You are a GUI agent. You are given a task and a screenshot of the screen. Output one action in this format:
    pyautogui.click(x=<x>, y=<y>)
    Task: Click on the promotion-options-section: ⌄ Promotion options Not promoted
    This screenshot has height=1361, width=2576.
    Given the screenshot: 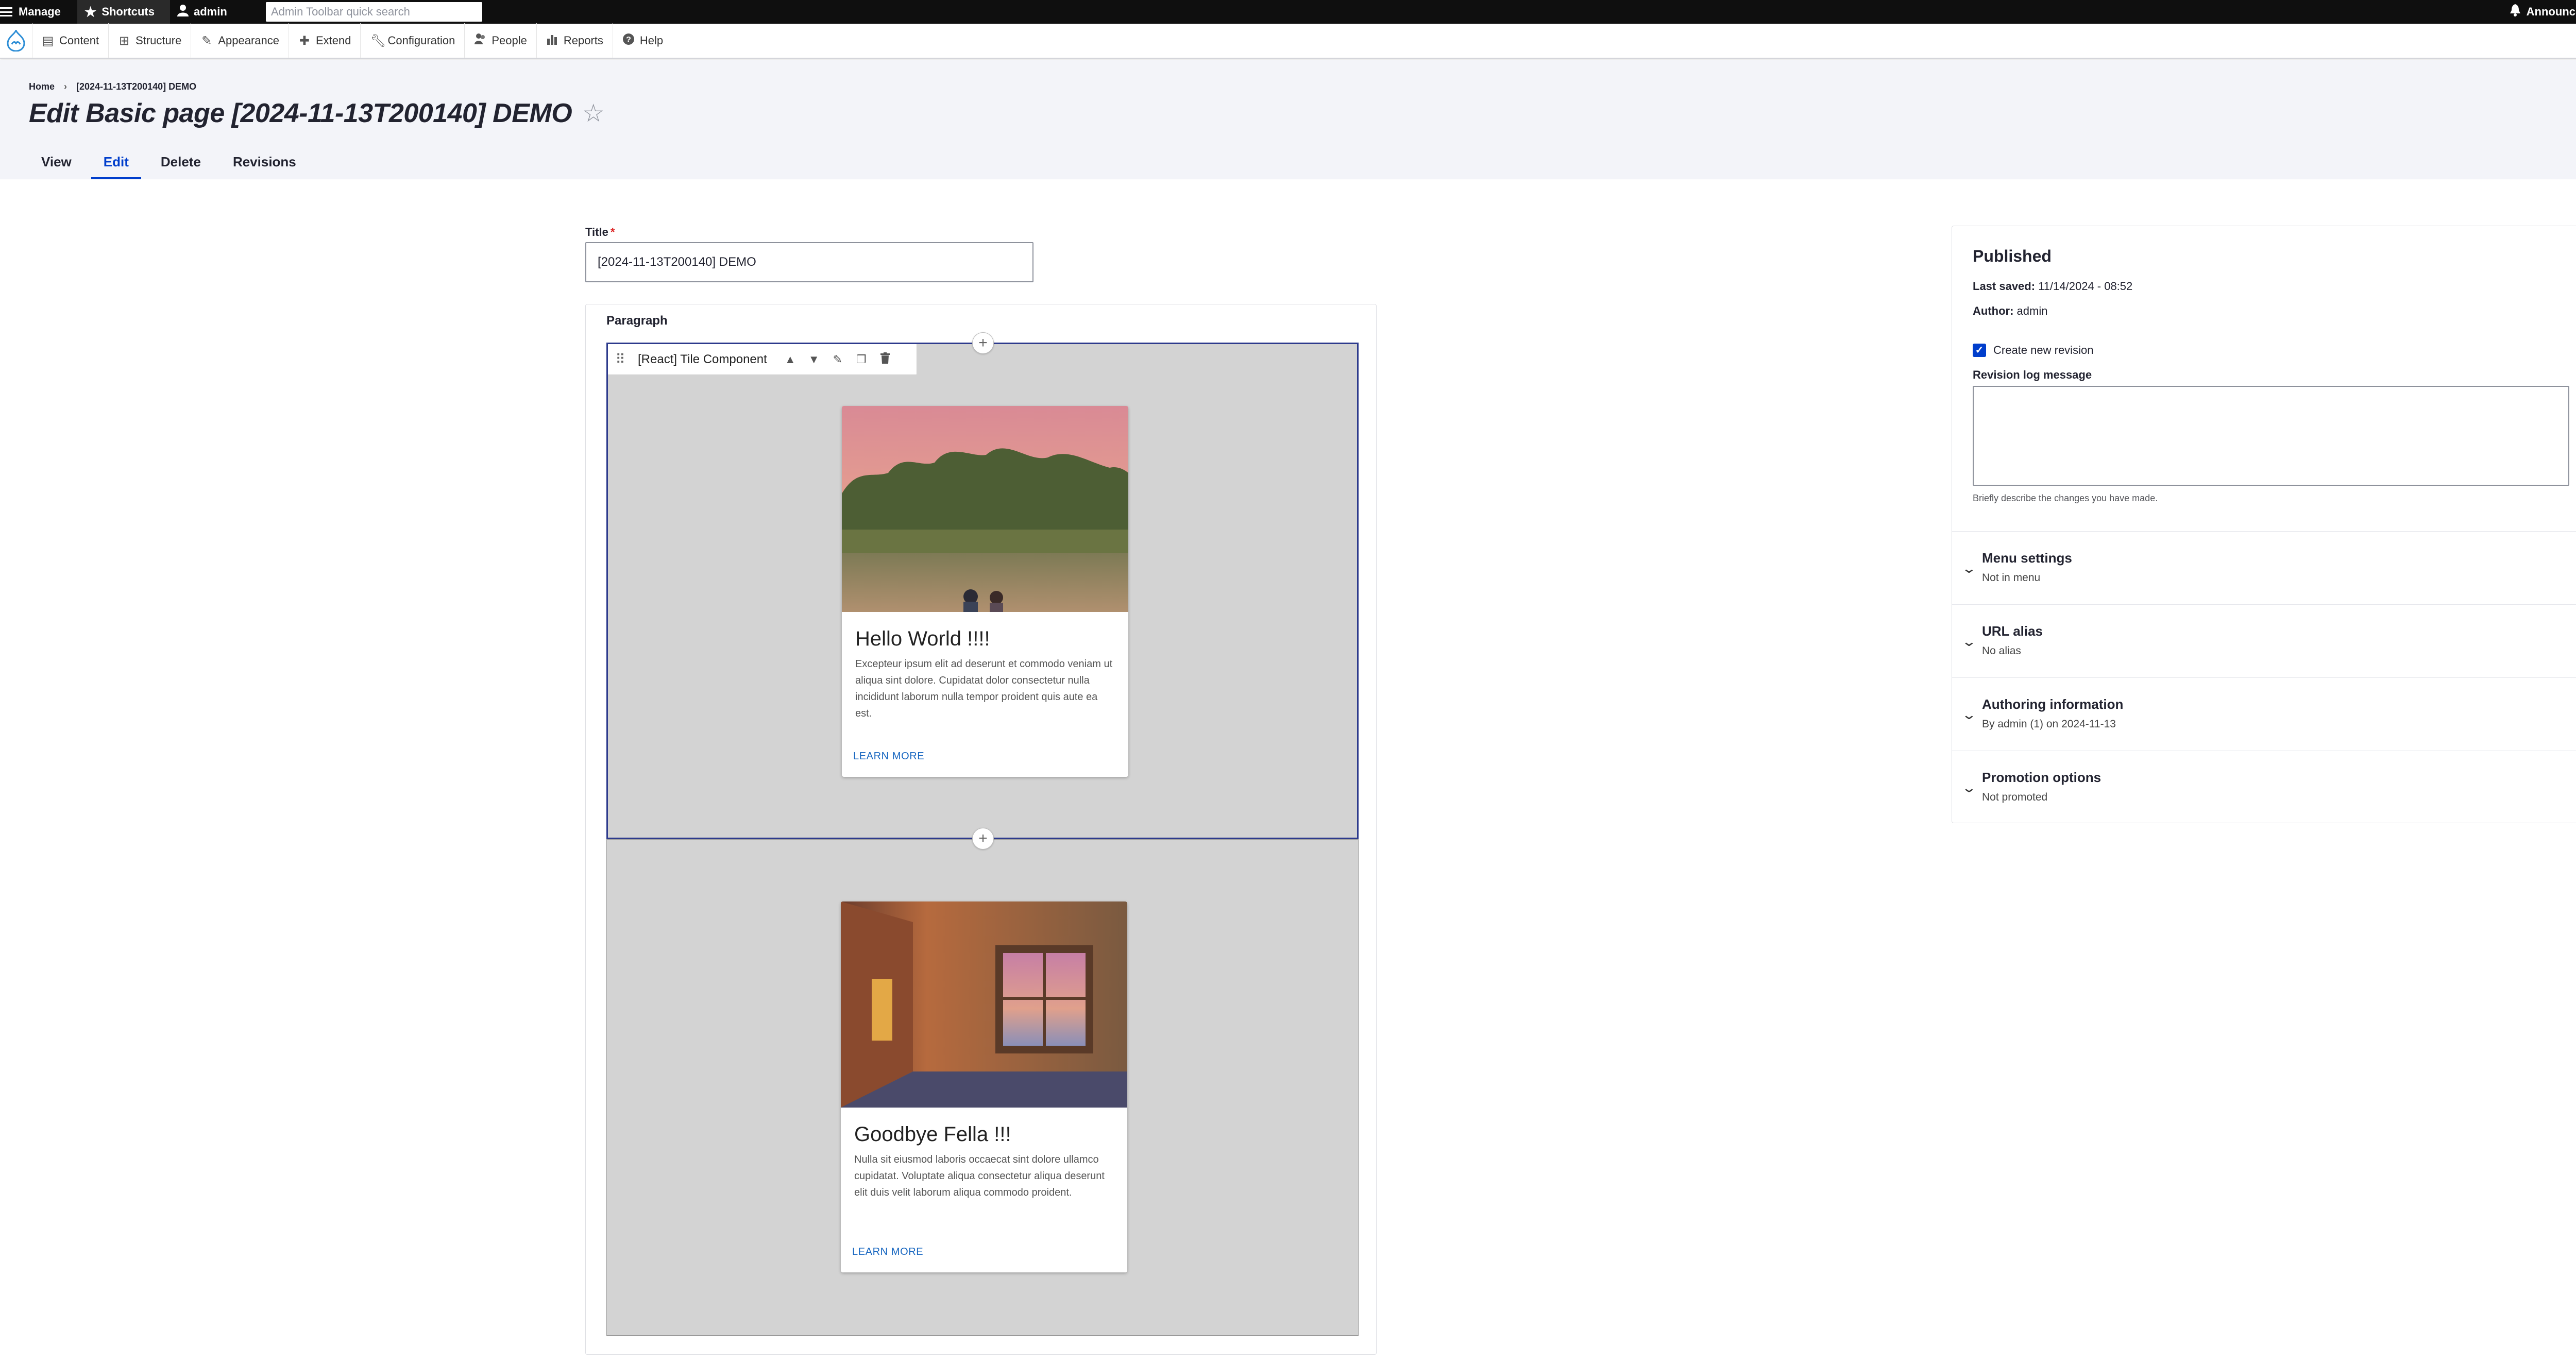 What is the action you would take?
    pyautogui.click(x=2264, y=787)
    